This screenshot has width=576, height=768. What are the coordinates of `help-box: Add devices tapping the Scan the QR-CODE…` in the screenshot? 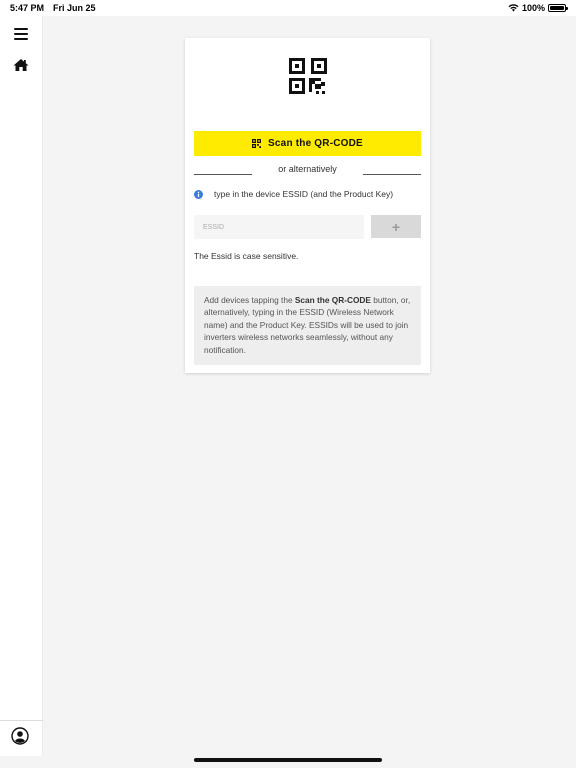 It's located at (307, 325).